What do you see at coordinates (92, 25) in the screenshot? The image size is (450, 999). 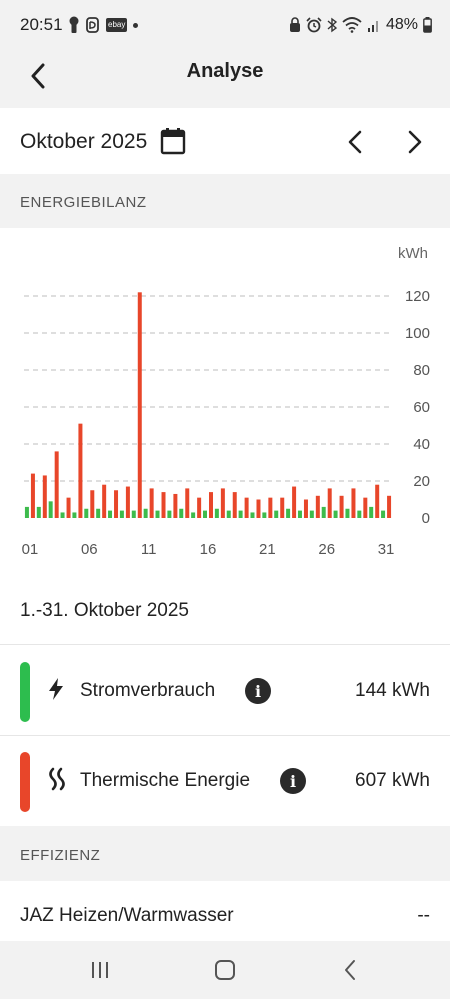 I see `app-icon` at bounding box center [92, 25].